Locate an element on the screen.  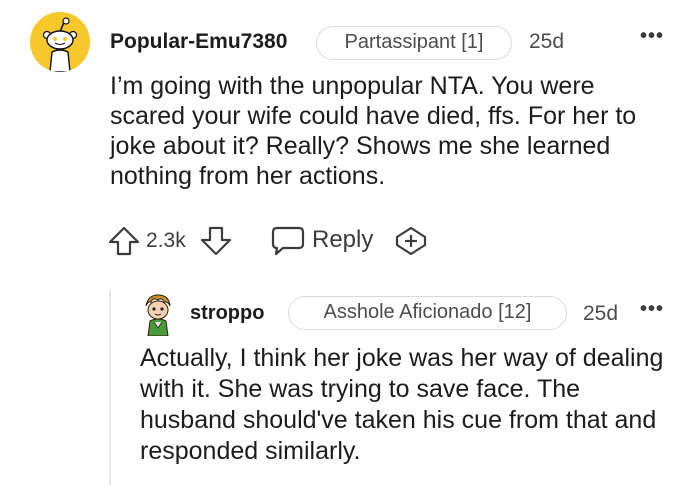
reply-bubble-icon is located at coordinates (288, 241).